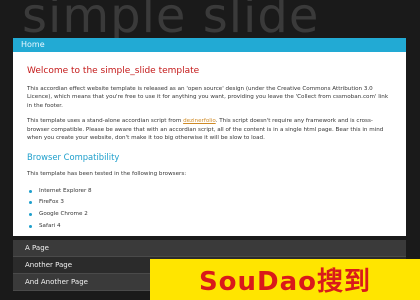 This screenshot has height=300, width=420. Describe the element at coordinates (209, 45) in the screenshot. I see `tab-home: Home` at that location.